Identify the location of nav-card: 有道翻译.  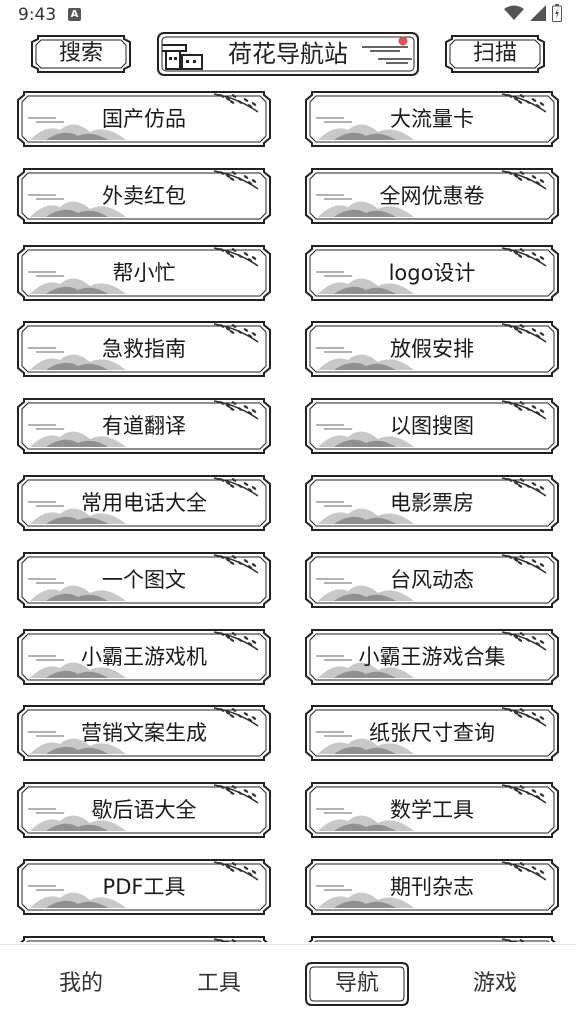
(144, 426).